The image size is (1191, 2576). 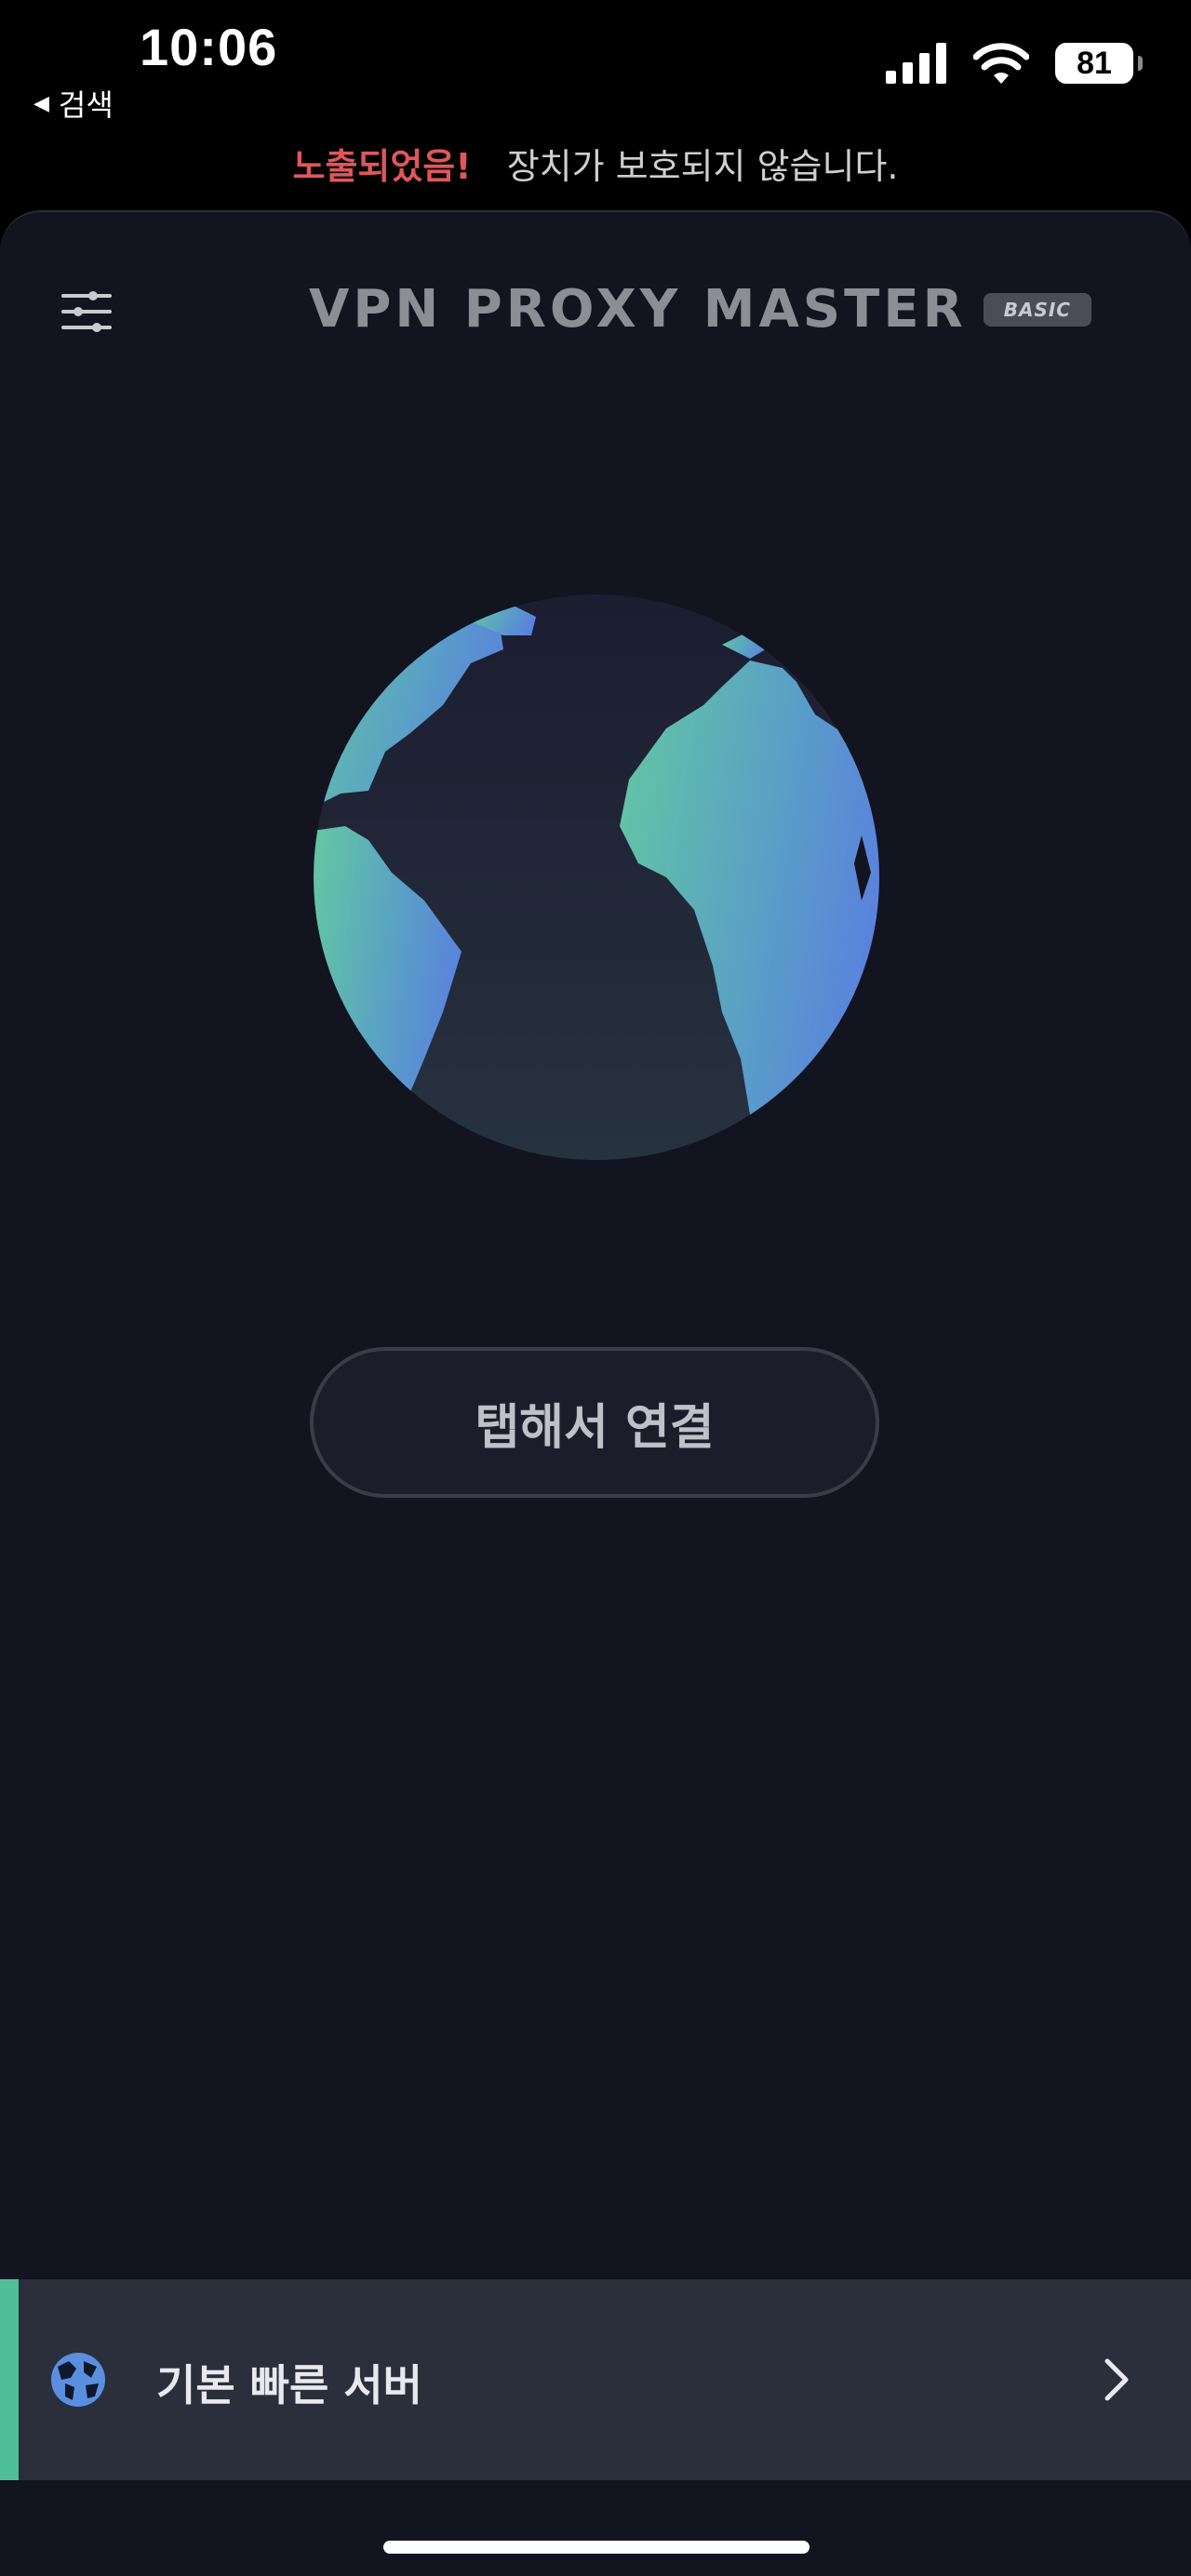 I want to click on battery-icon: 81, so click(x=1099, y=63).